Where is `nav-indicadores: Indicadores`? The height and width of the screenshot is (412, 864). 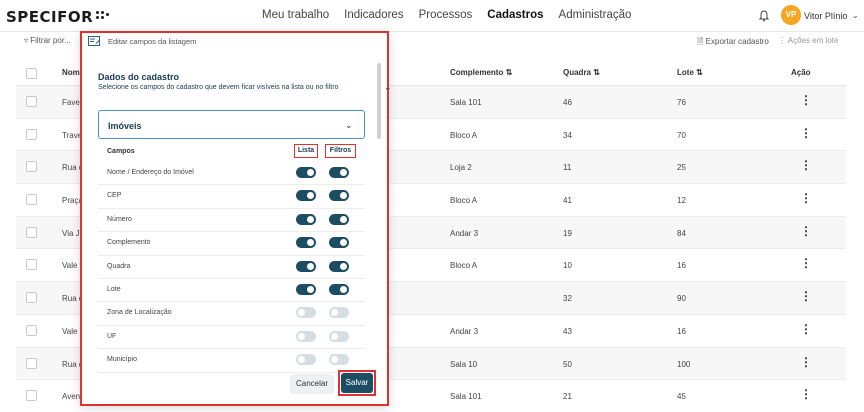
nav-indicadores: Indicadores is located at coordinates (373, 15).